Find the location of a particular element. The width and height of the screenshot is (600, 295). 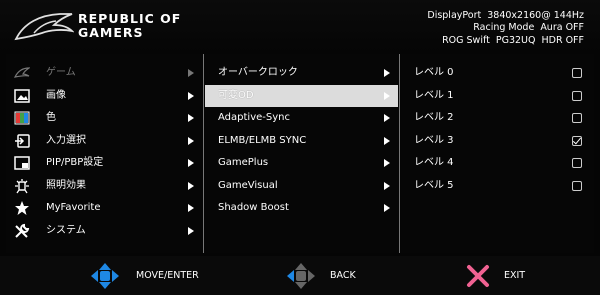

option-level-5: レベル 5 is located at coordinates (497, 186).